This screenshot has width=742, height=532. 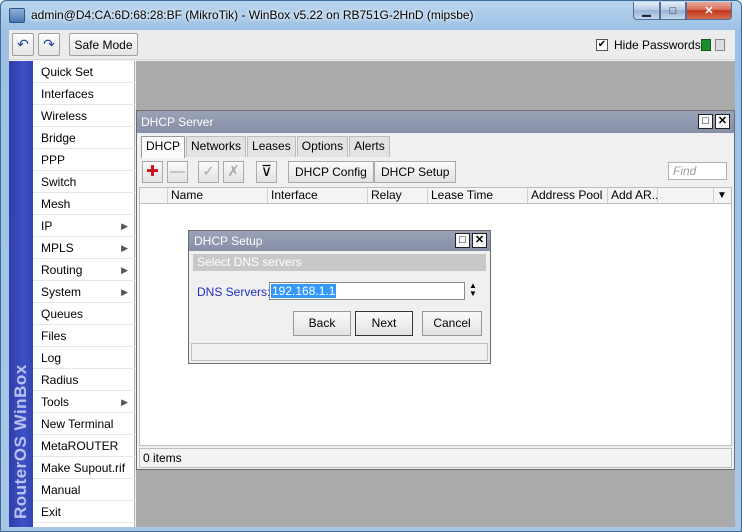 What do you see at coordinates (154, 195) in the screenshot?
I see `column-header-flags` at bounding box center [154, 195].